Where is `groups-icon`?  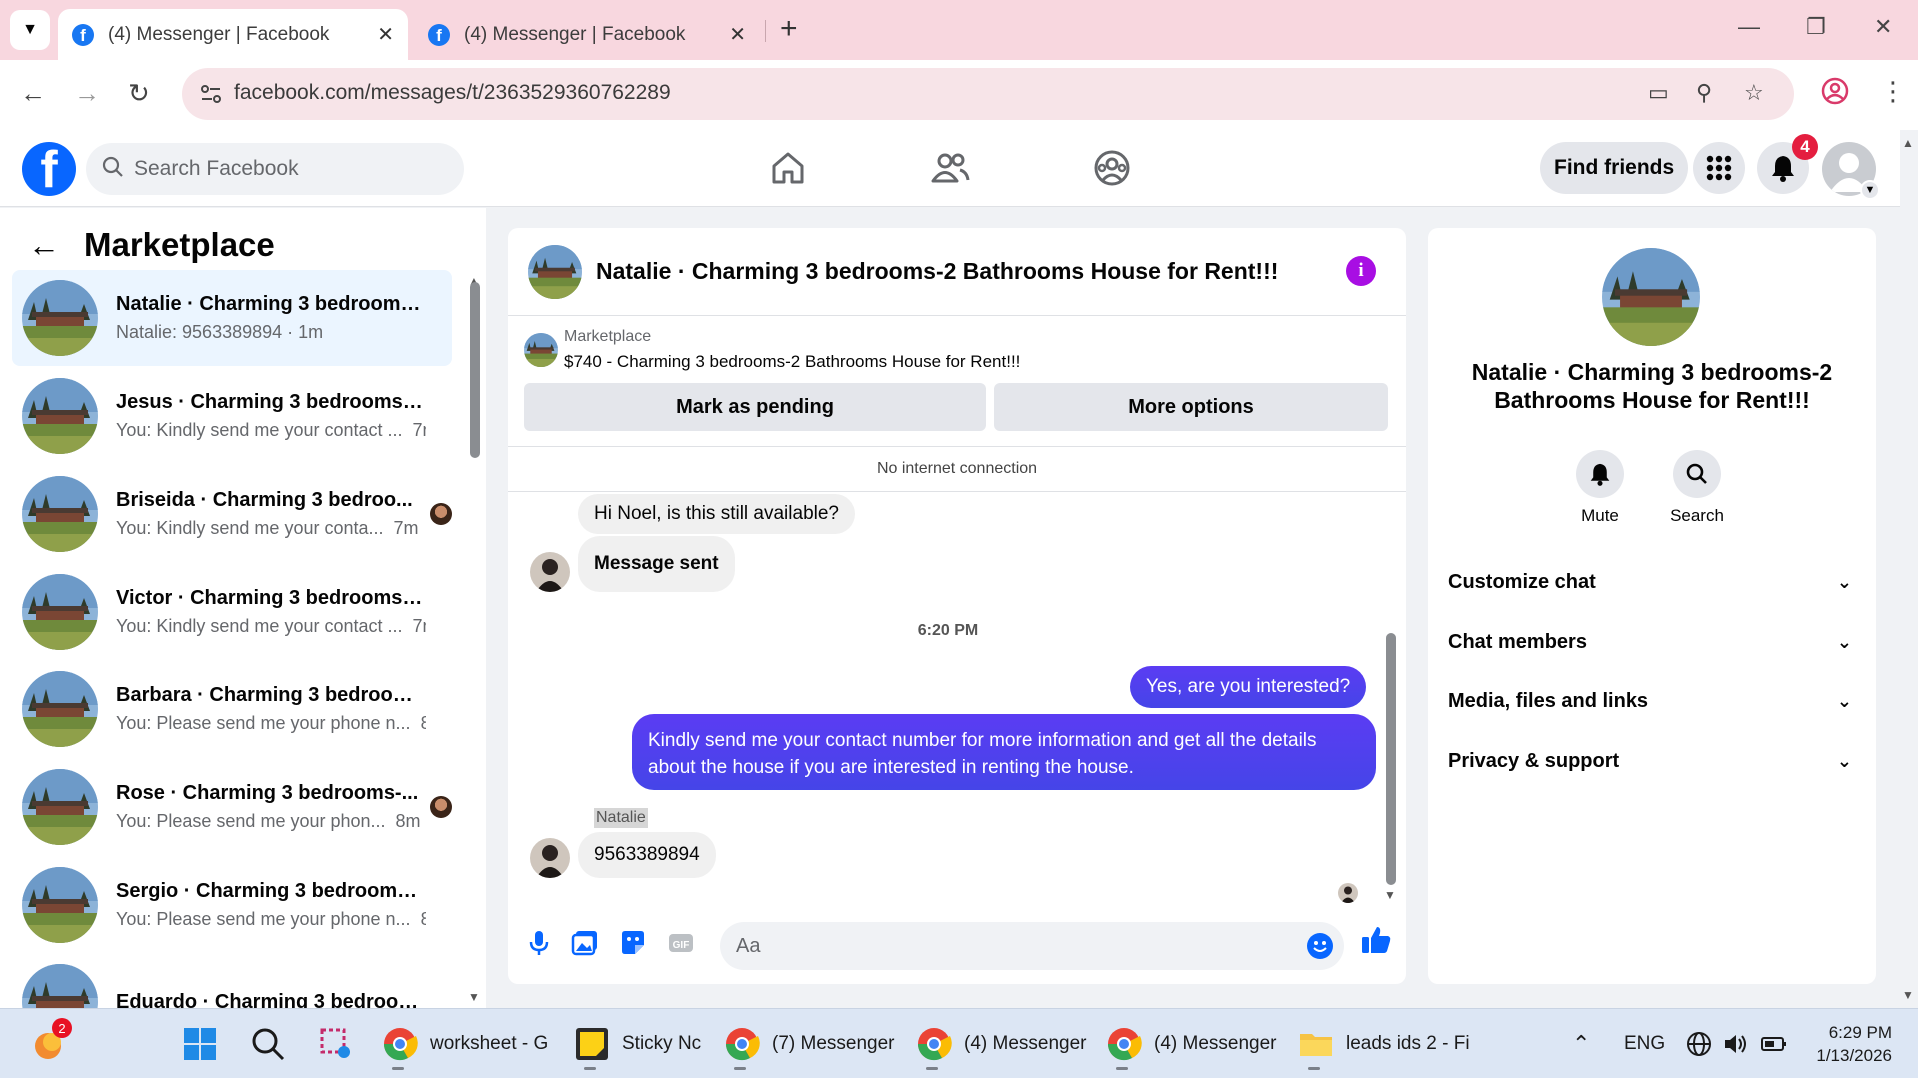 groups-icon is located at coordinates (1112, 168).